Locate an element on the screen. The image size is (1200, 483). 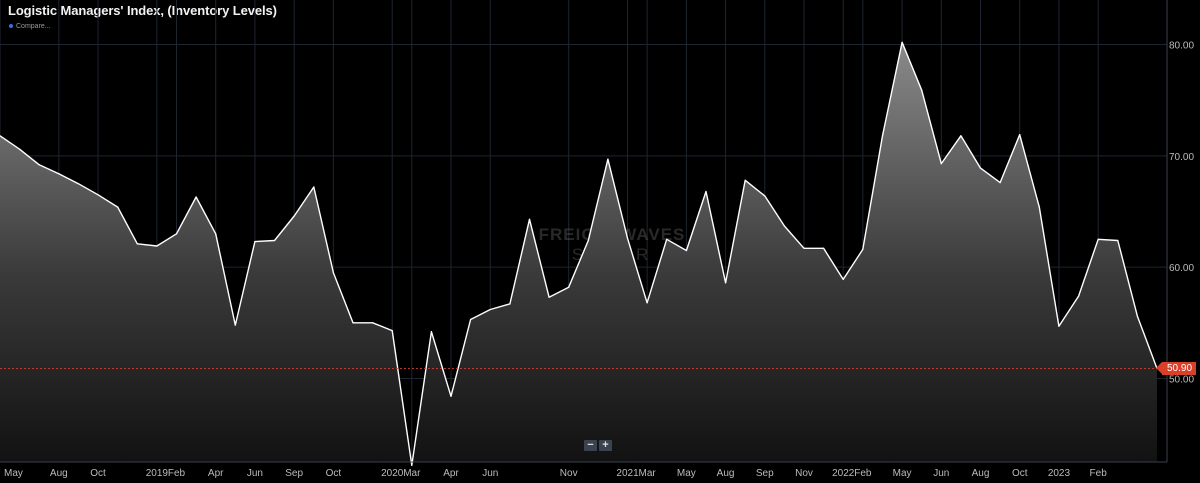
y-tick-label: 80.00 is located at coordinates (1181, 46).